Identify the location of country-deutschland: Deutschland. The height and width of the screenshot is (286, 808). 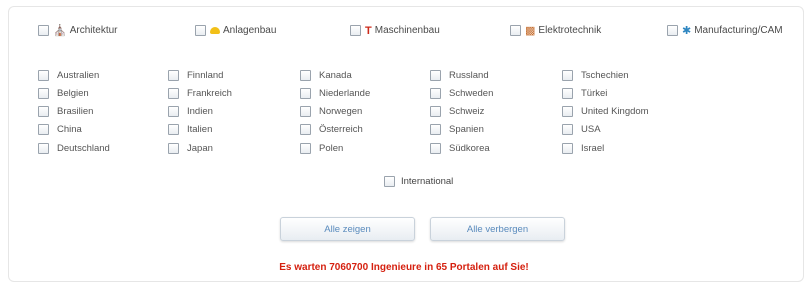
(74, 148).